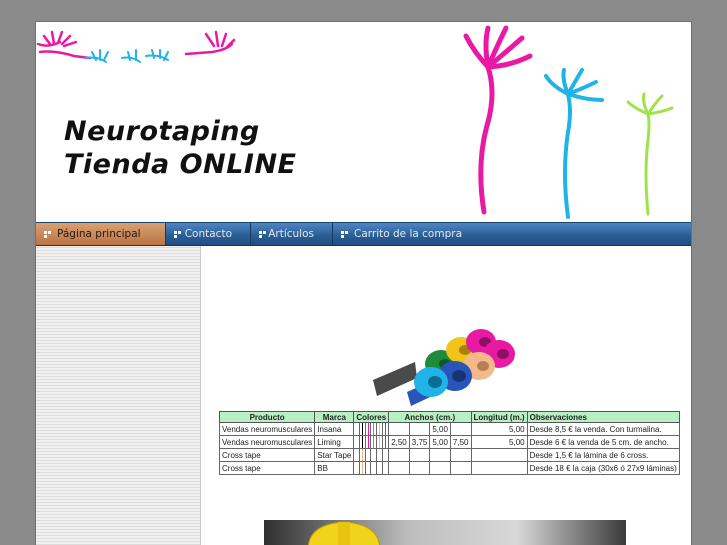  Describe the element at coordinates (344, 533) in the screenshot. I see `helmet-icon` at that location.